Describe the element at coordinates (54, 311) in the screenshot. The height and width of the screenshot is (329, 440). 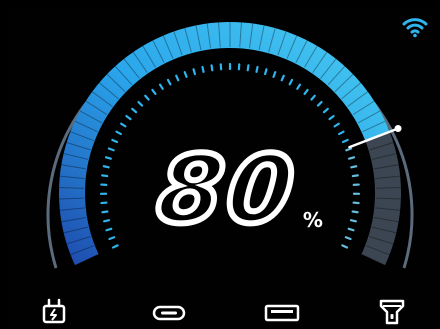
I see `plug-charging-icon` at that location.